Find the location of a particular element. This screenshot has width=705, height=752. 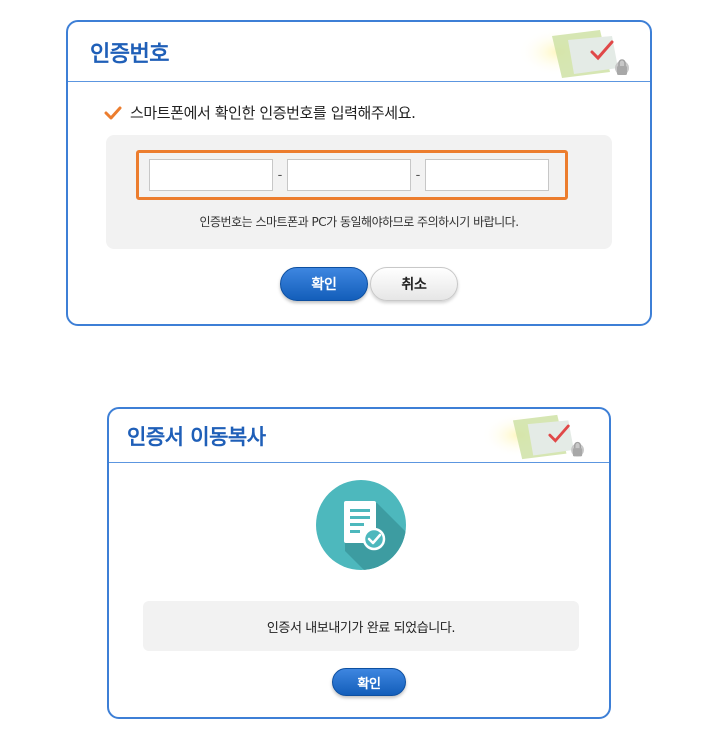

code-note: 인증번호는 스마트폰과 PC가 동일해야하므로 주의하시기 바랍니다. is located at coordinates (359, 222).